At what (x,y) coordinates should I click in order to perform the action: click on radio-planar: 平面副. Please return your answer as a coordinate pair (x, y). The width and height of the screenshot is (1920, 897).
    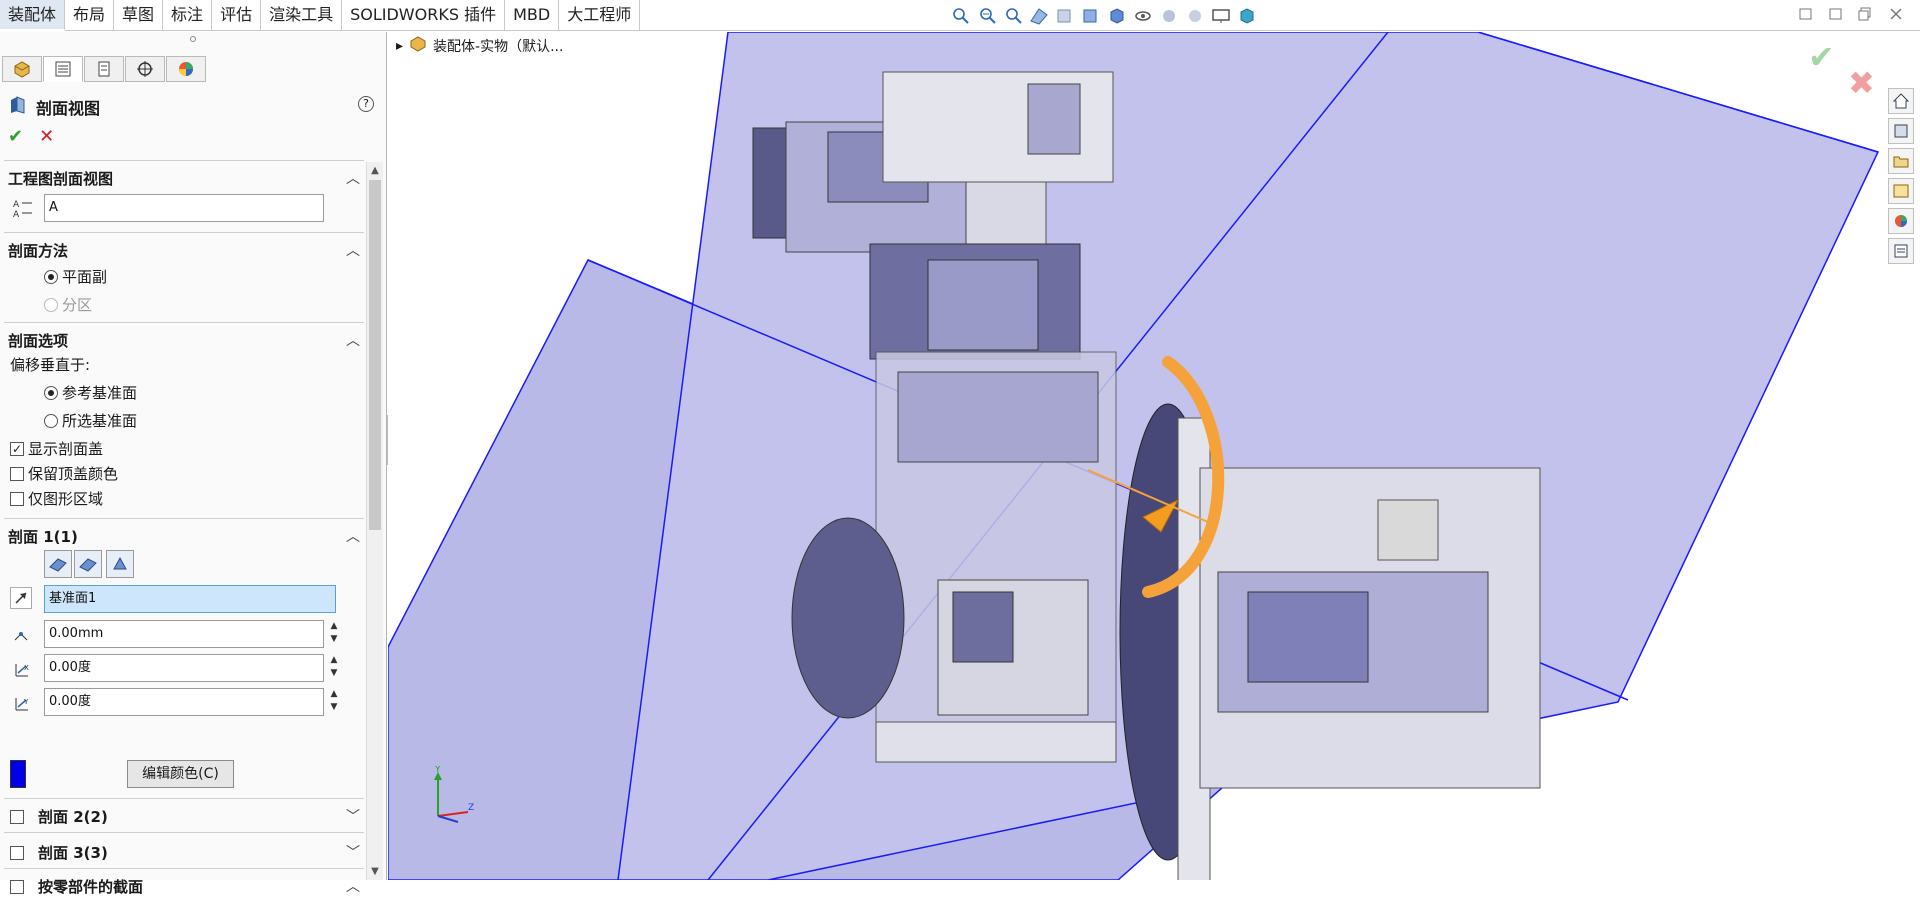
    Looking at the image, I should click on (75, 276).